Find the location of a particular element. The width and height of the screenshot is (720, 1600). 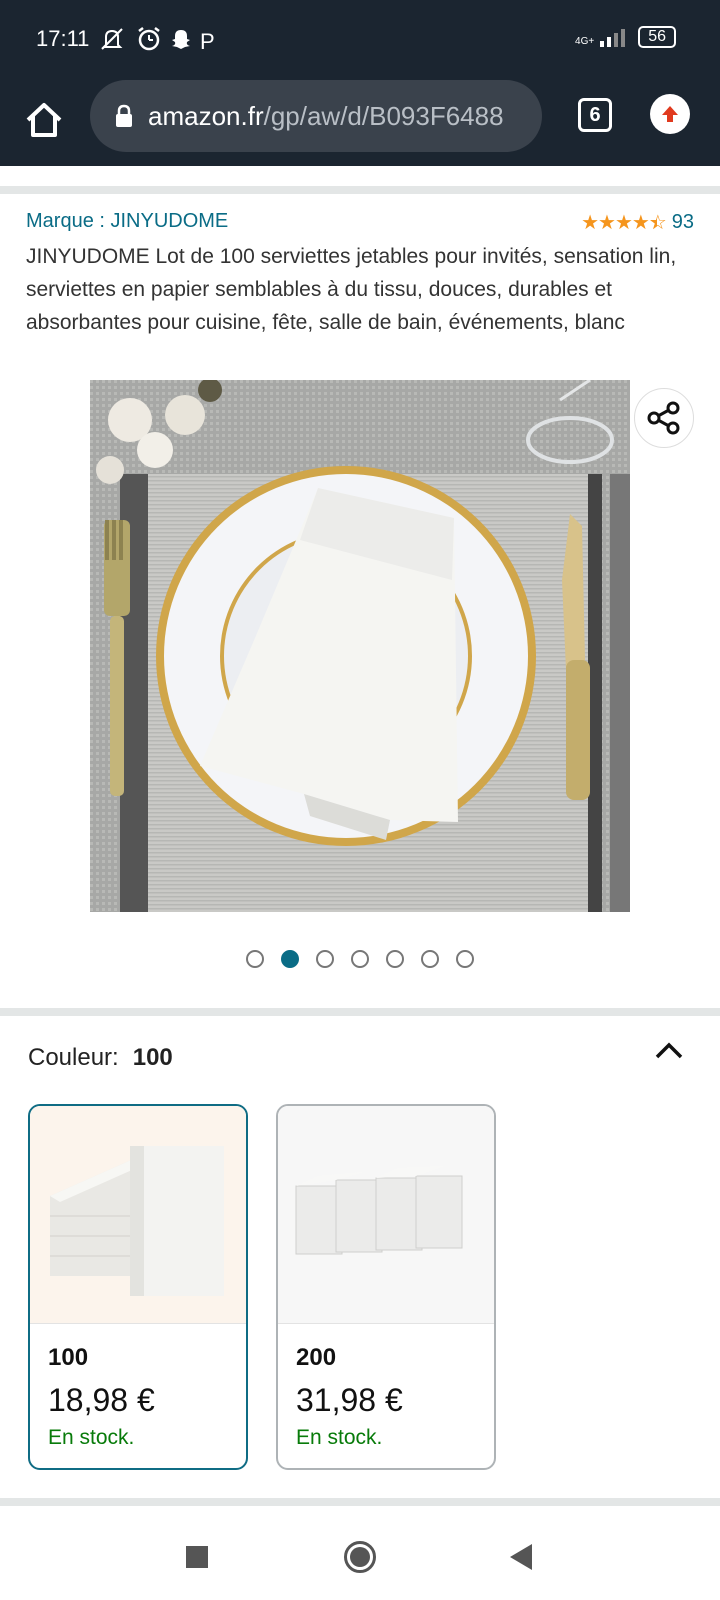

browser-toolbar: amazon.fr/gp/aw/d/B093F6488 6 is located at coordinates (360, 123).